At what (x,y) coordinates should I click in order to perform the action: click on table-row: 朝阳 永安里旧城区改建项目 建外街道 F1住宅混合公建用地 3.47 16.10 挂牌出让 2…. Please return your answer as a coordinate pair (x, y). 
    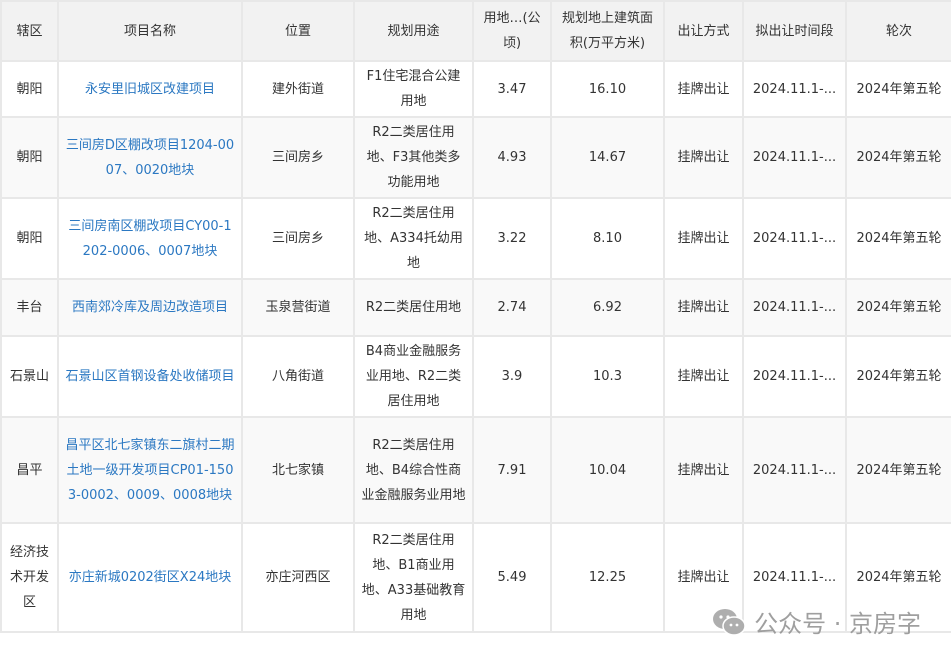
    Looking at the image, I should click on (475, 89).